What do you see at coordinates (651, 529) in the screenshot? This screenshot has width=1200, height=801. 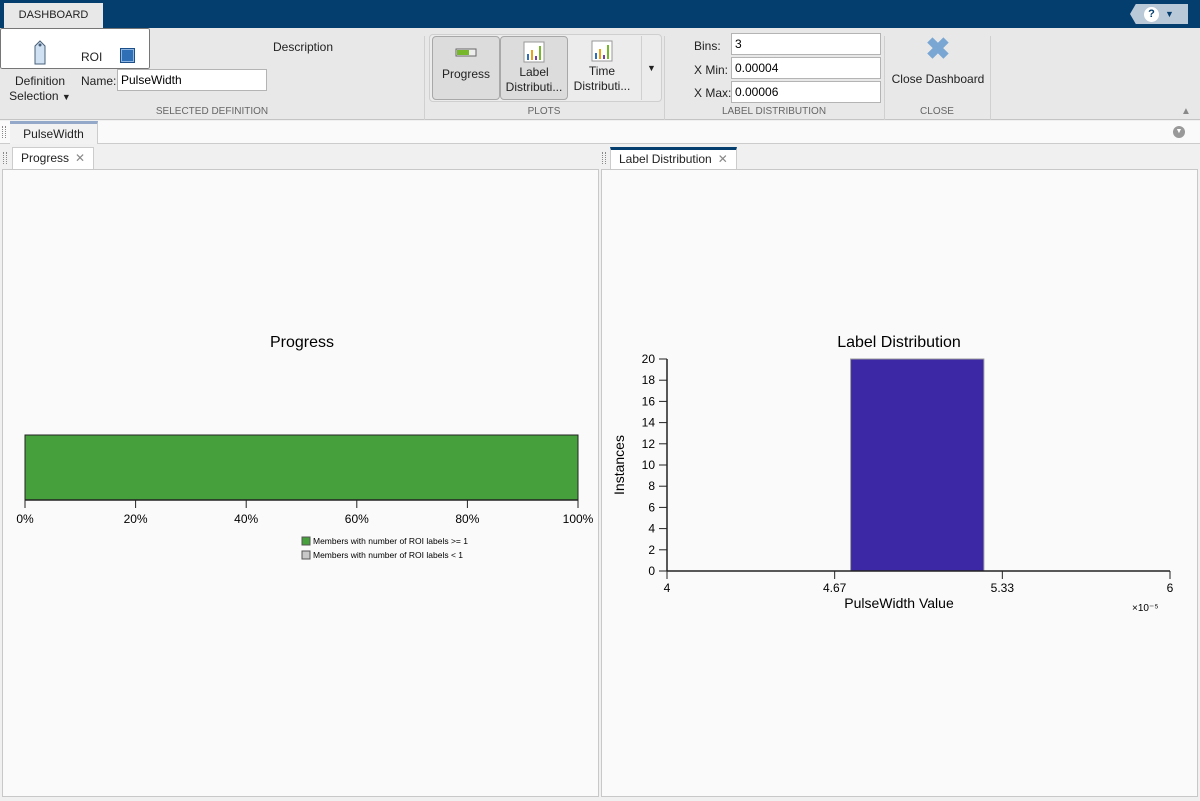 I see `y-tick-label: 4` at bounding box center [651, 529].